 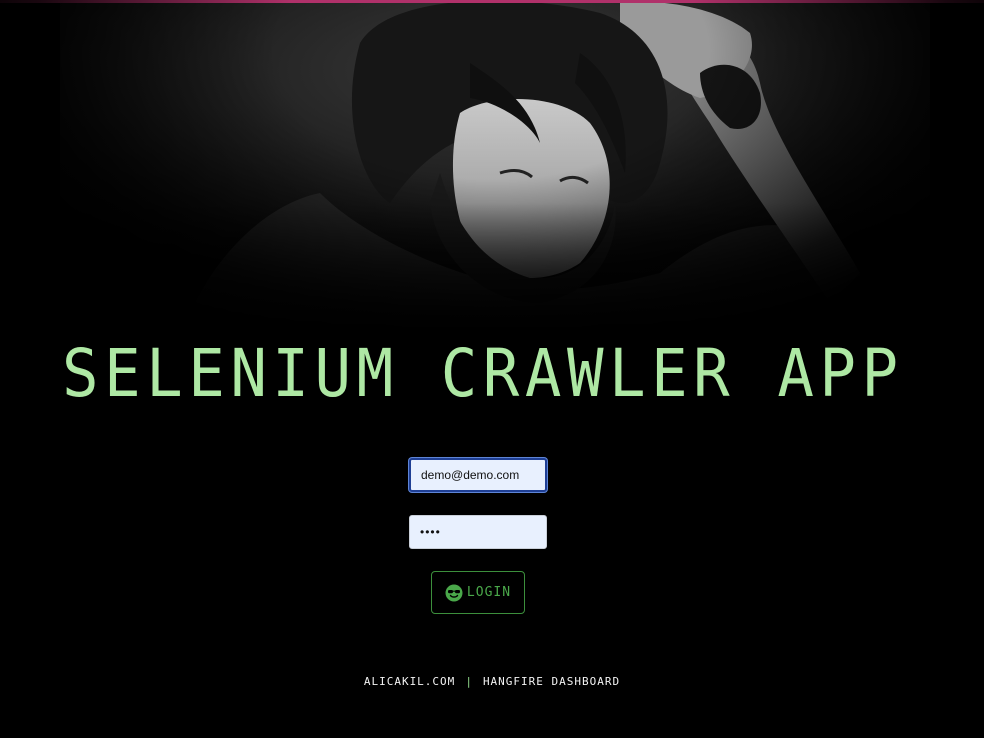 What do you see at coordinates (409, 681) in the screenshot?
I see `alicakil-link: ALICAKIL.COM` at bounding box center [409, 681].